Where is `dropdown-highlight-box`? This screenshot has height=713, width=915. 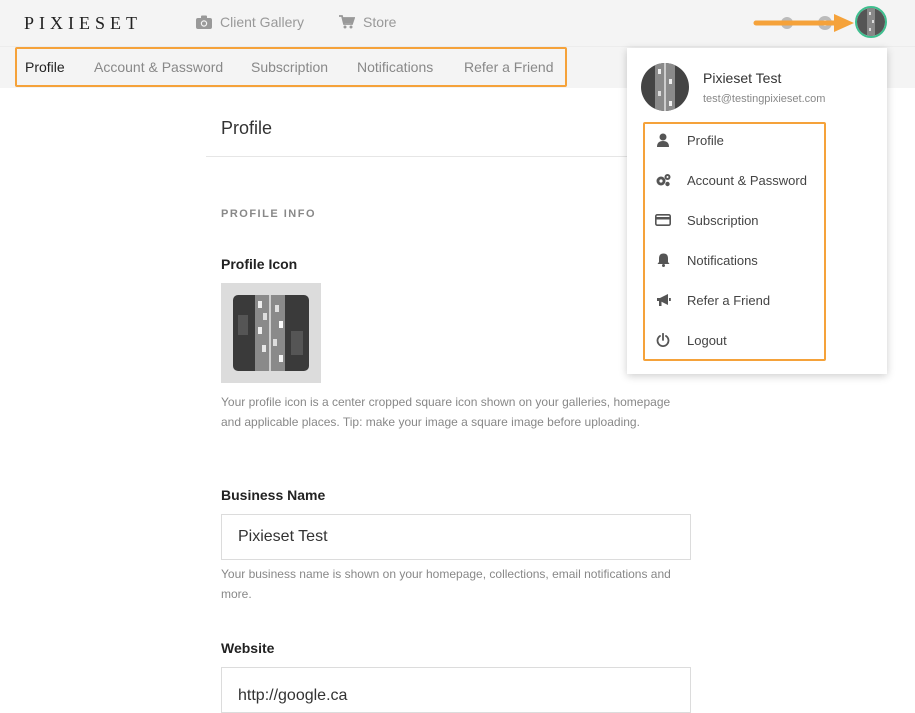
dropdown-highlight-box is located at coordinates (734, 241).